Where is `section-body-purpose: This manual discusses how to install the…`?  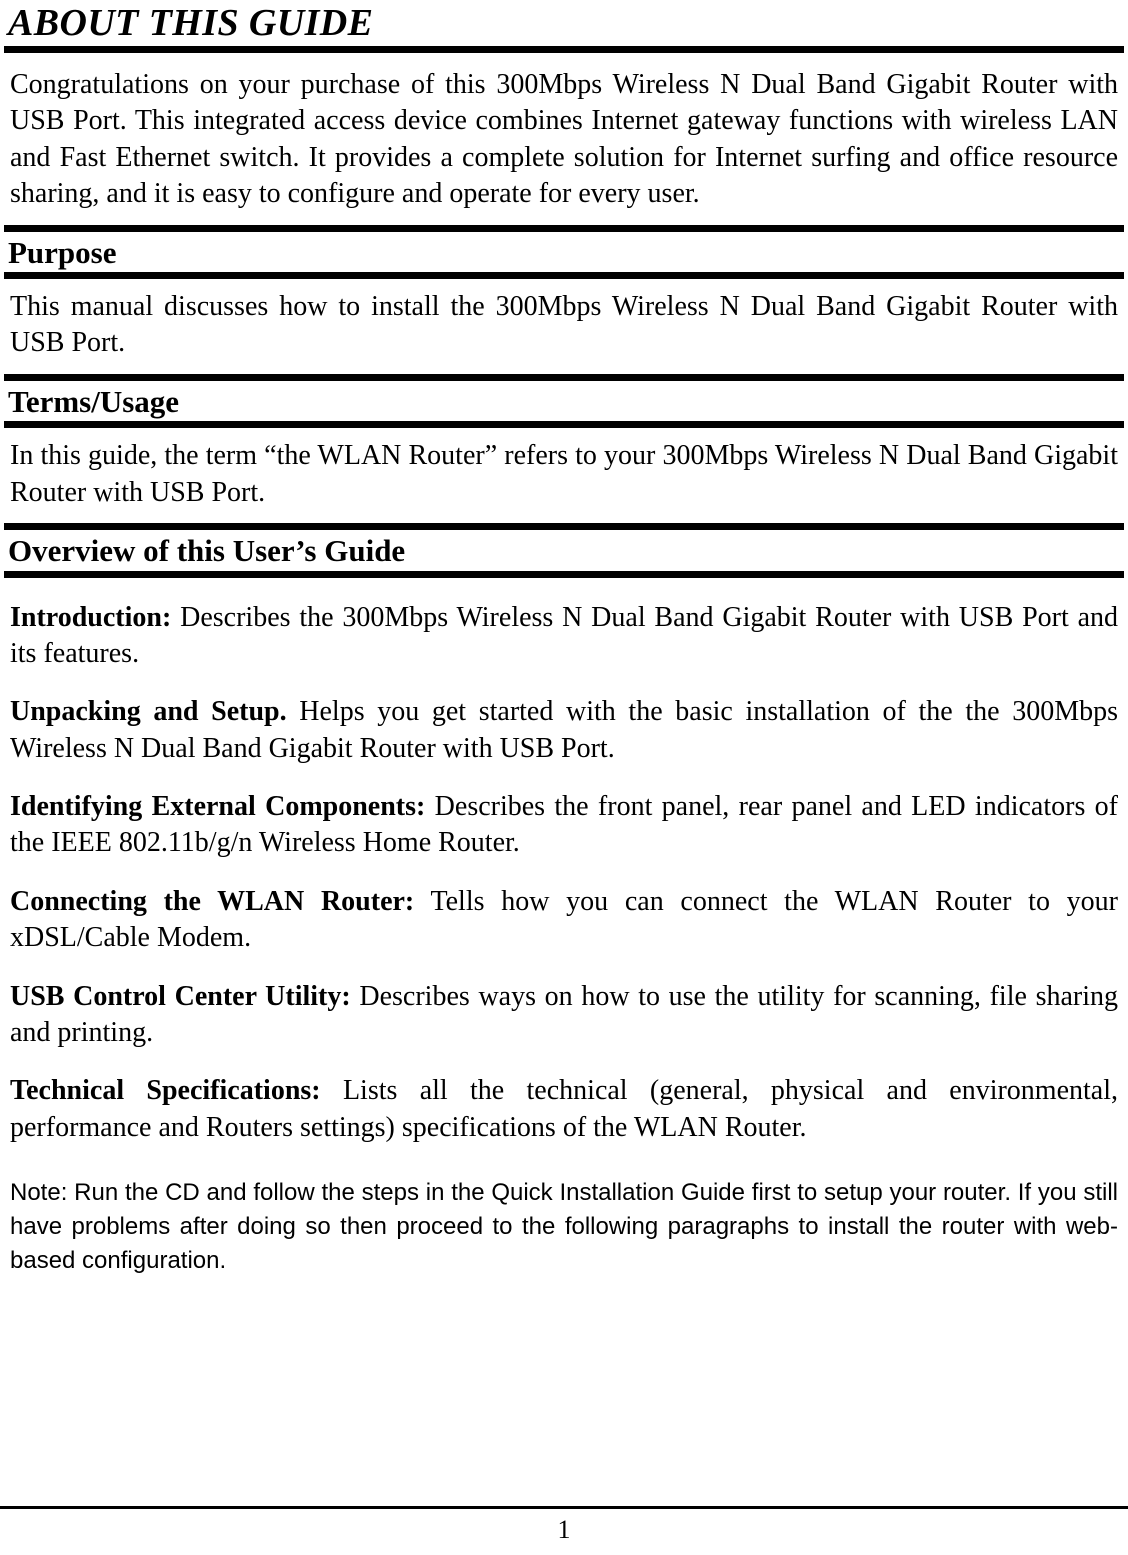 section-body-purpose: This manual discusses how to install the… is located at coordinates (564, 325).